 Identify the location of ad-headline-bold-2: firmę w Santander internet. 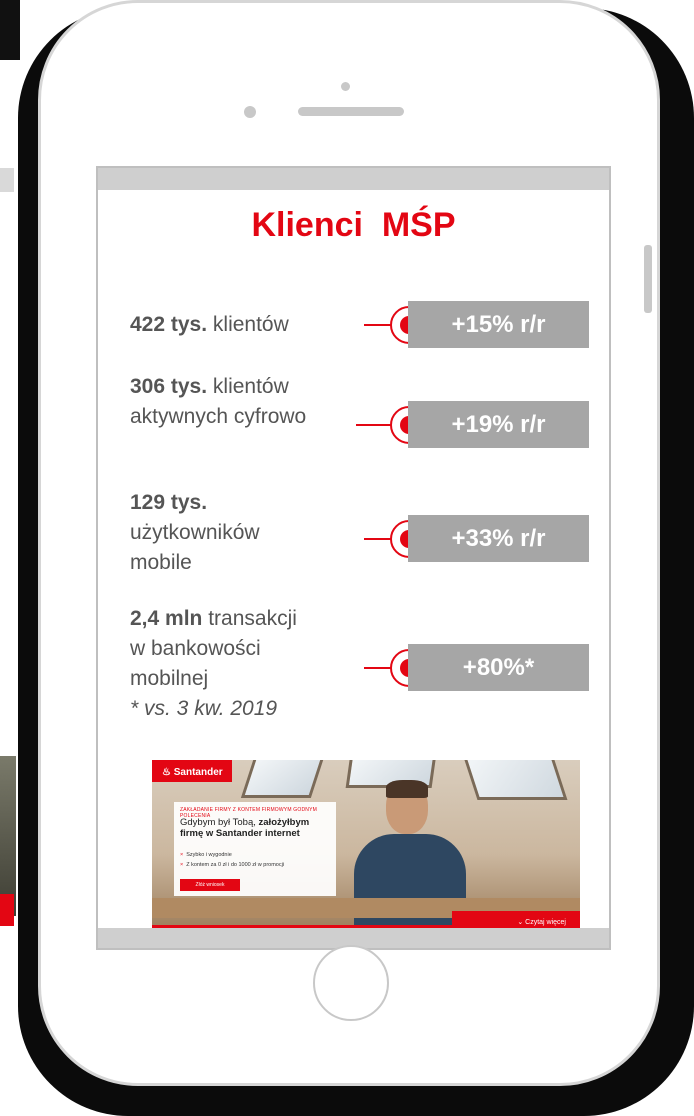
(240, 833).